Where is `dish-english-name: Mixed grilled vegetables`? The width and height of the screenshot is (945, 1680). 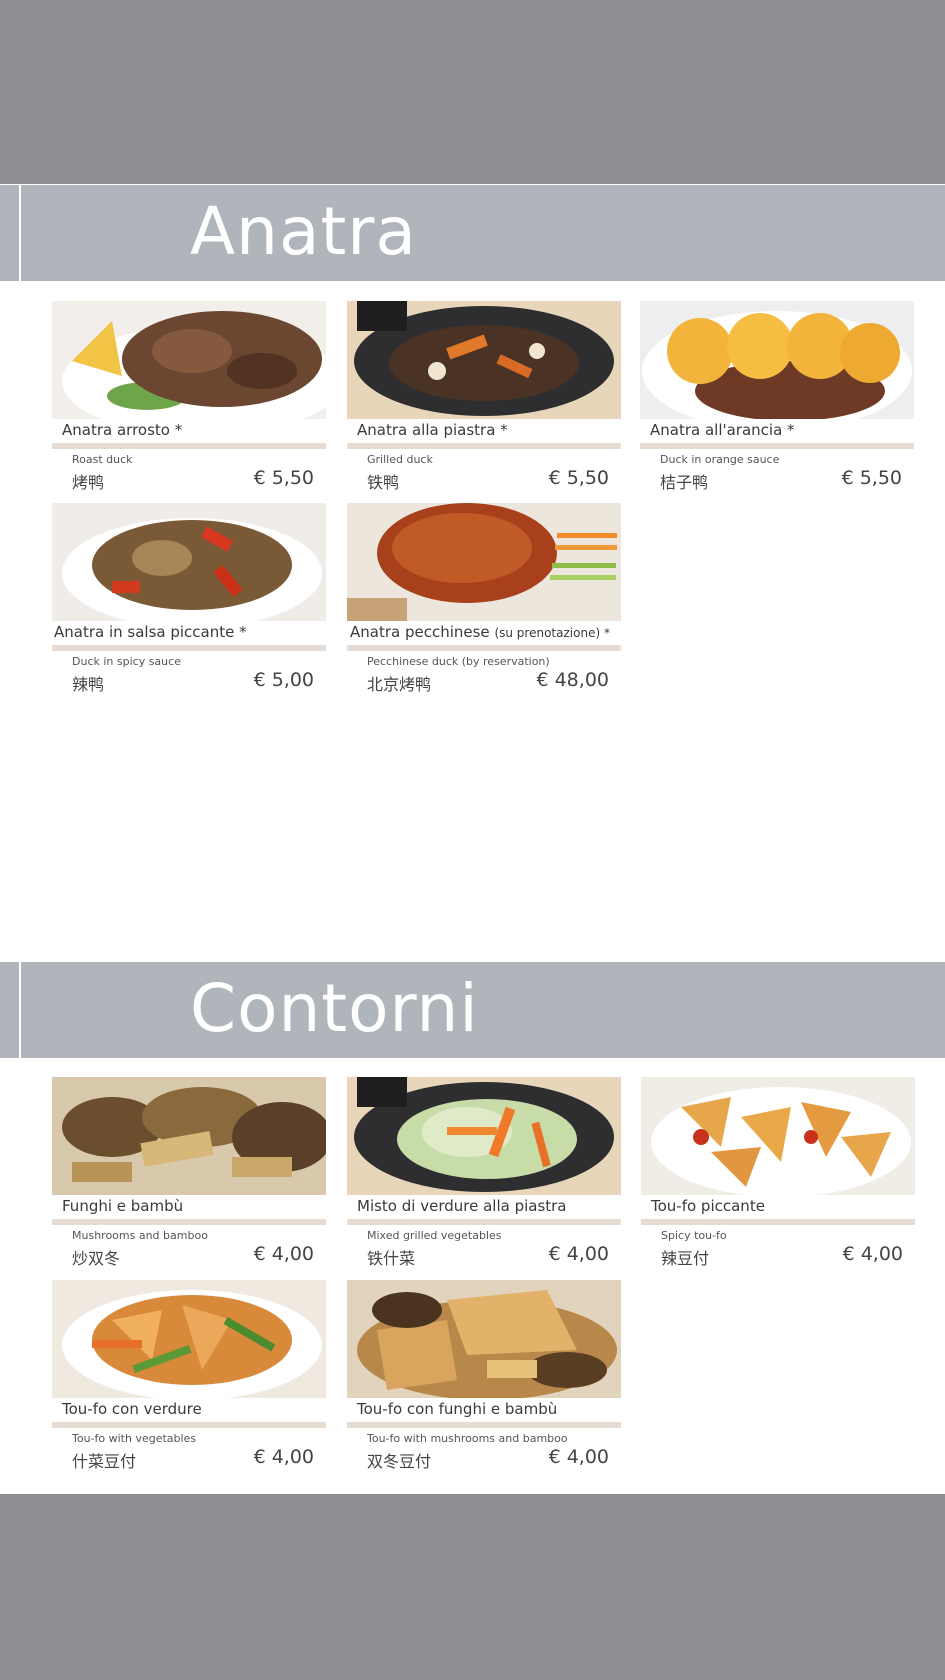 dish-english-name: Mixed grilled vegetables is located at coordinates (434, 1235).